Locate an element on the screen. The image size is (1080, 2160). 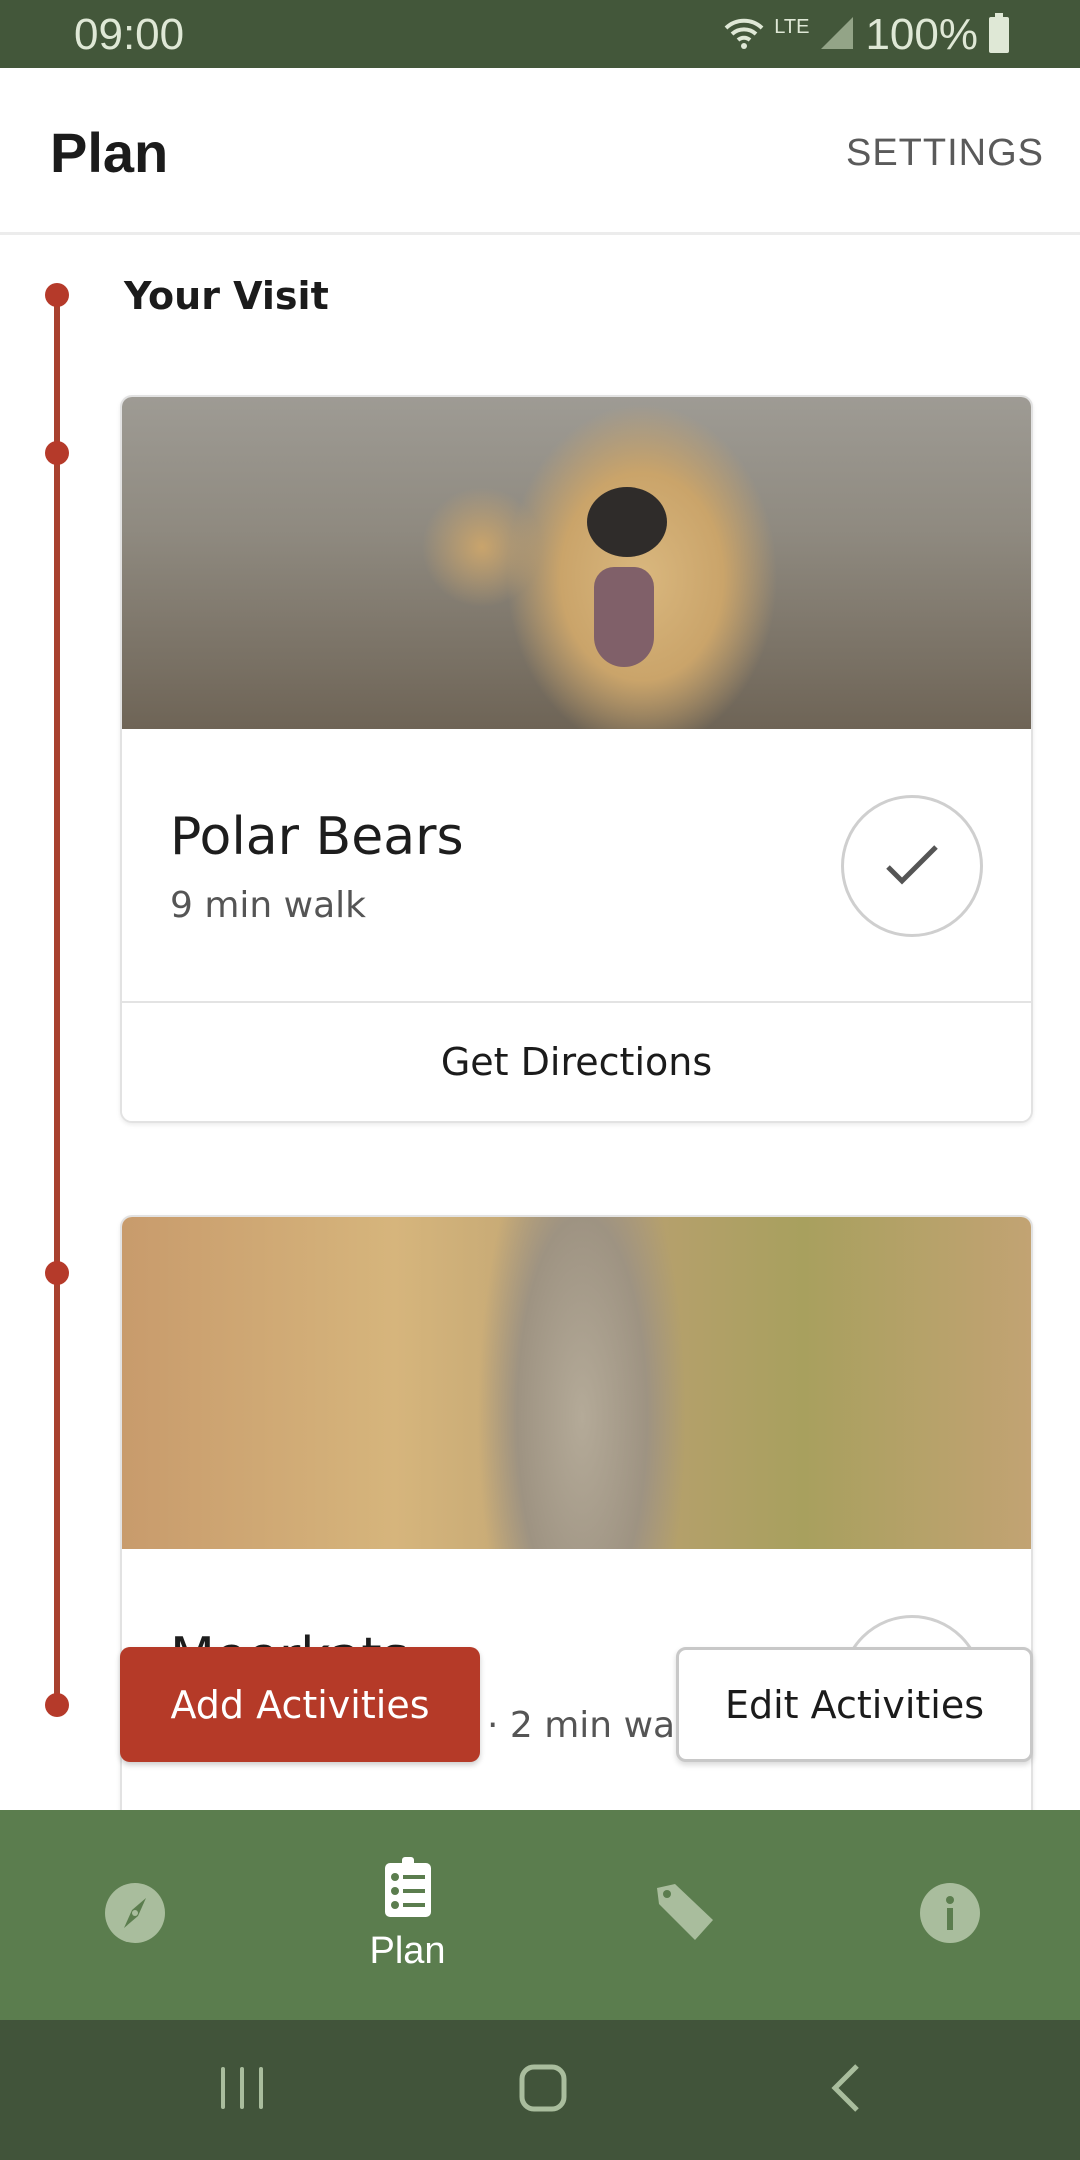
checkmark-icon is located at coordinates (912, 866).